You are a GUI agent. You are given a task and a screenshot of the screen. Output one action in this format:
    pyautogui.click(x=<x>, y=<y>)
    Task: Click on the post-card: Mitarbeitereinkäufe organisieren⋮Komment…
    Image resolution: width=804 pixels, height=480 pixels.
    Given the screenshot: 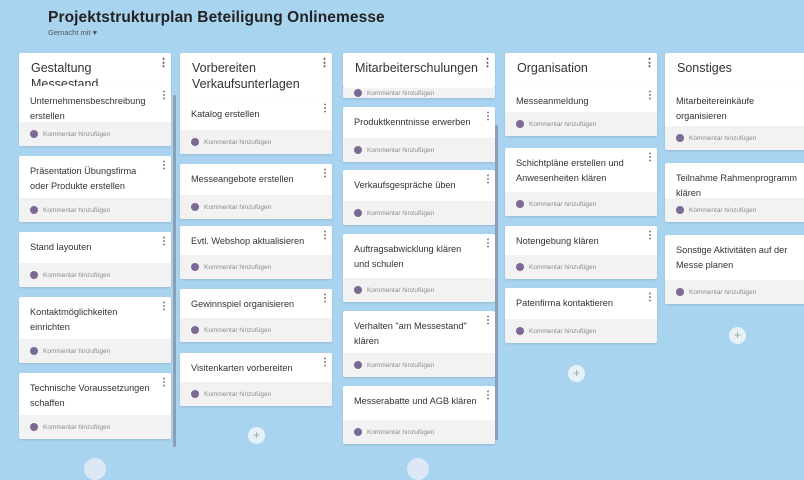 What is the action you would take?
    pyautogui.click(x=734, y=118)
    